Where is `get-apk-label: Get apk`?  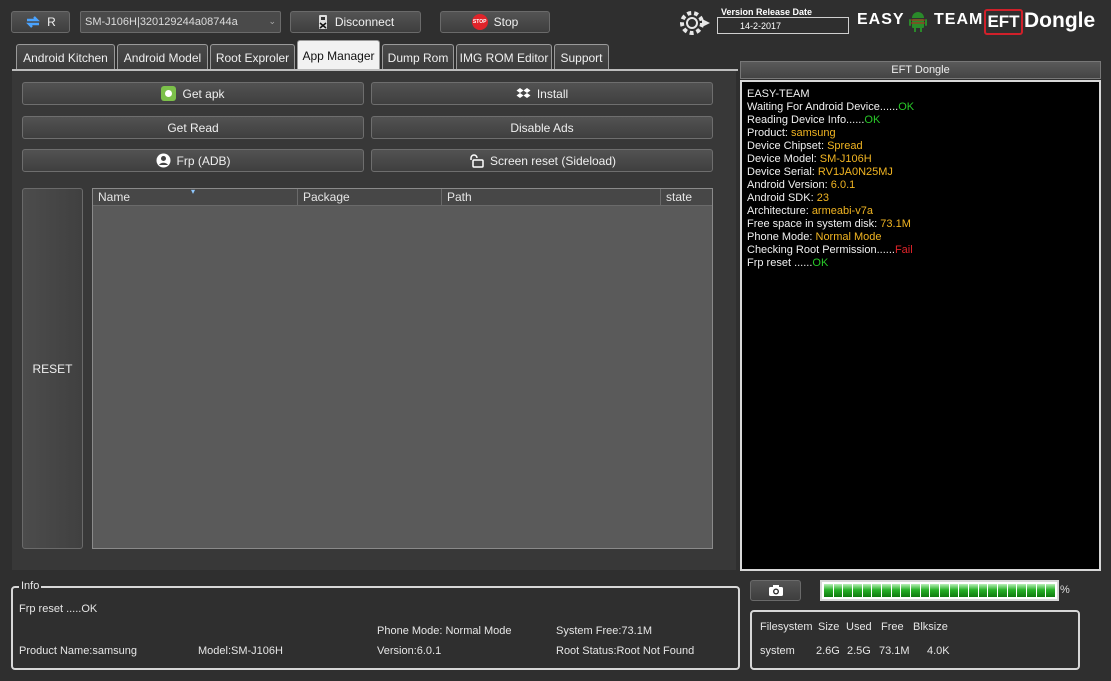 get-apk-label: Get apk is located at coordinates (203, 93).